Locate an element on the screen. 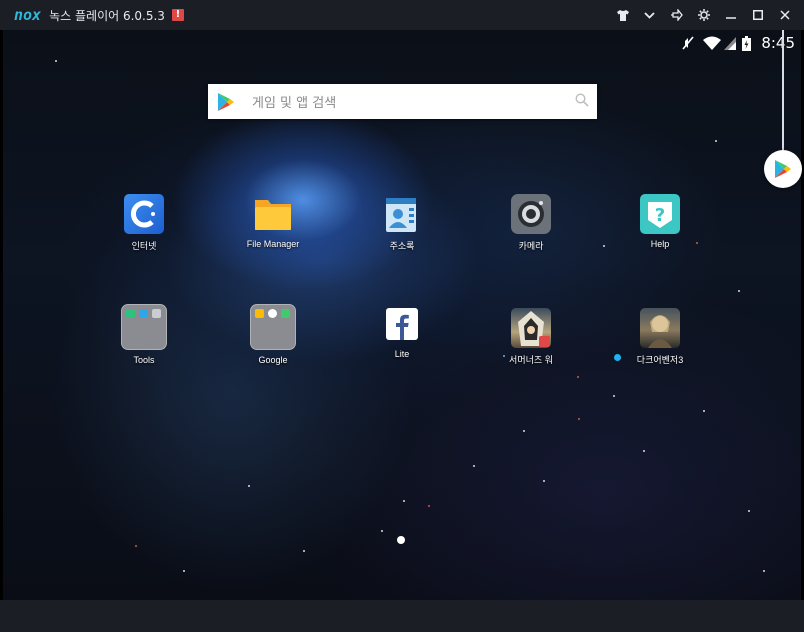  settings-button is located at coordinates (703, 15).